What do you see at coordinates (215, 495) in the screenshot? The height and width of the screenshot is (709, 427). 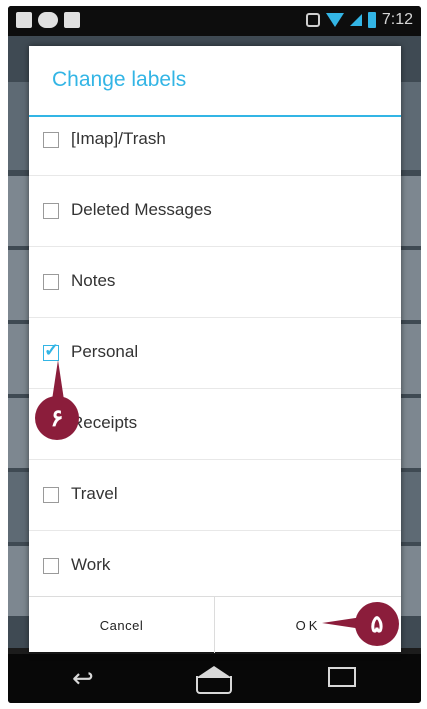 I see `label-item-travel: Travel` at bounding box center [215, 495].